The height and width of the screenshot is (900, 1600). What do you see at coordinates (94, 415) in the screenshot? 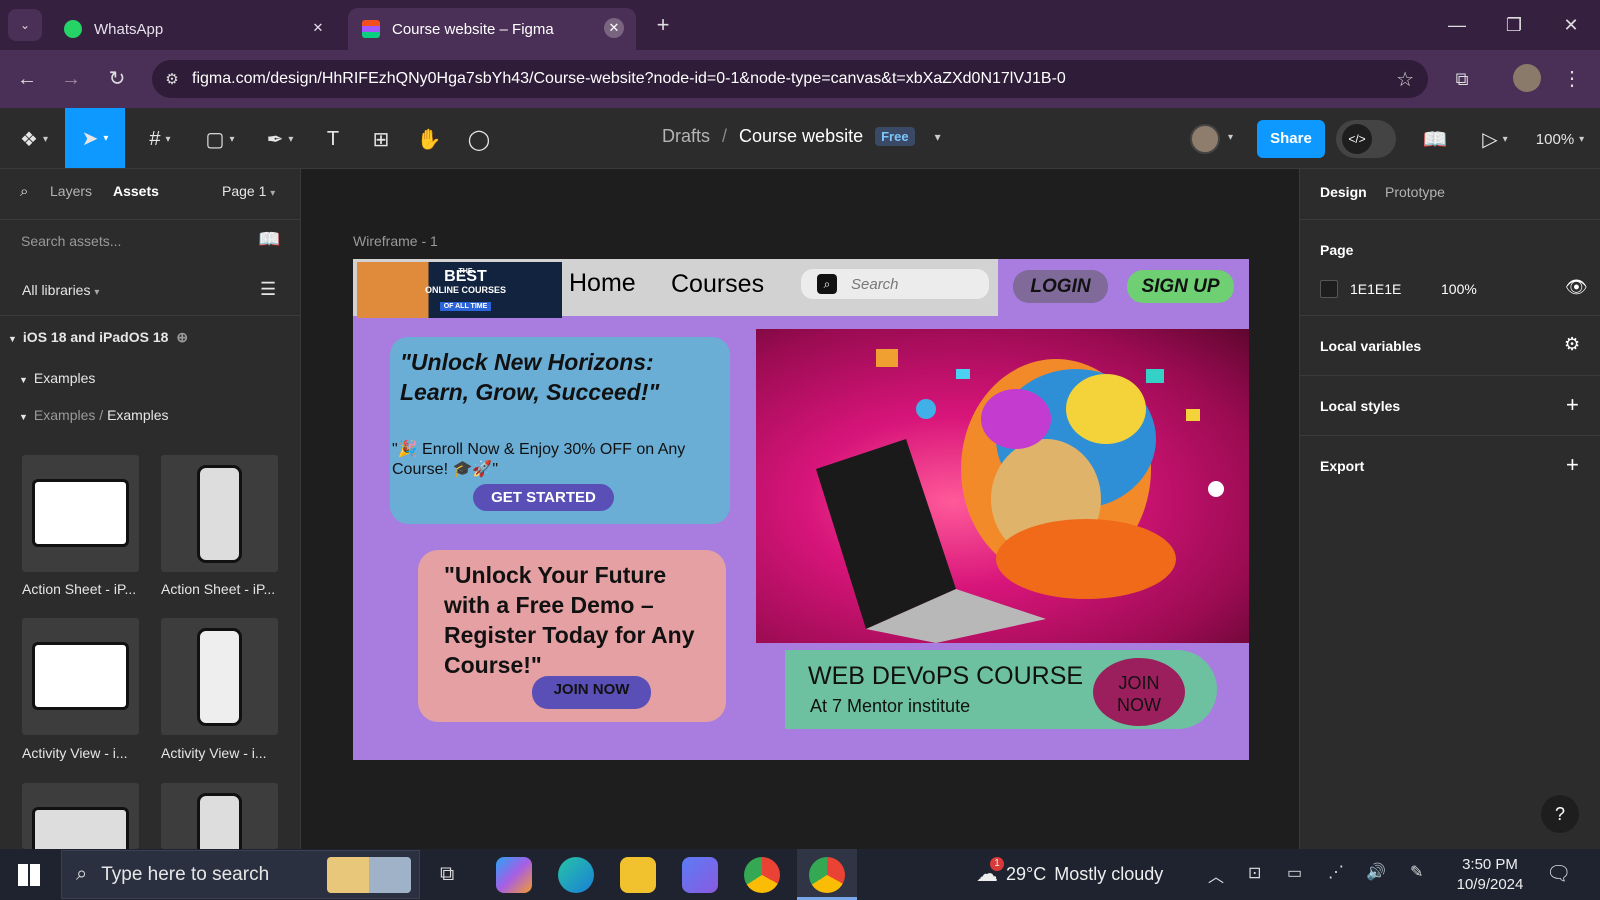
I see `examples-subgroup: ▼ Examples / Examples` at bounding box center [94, 415].